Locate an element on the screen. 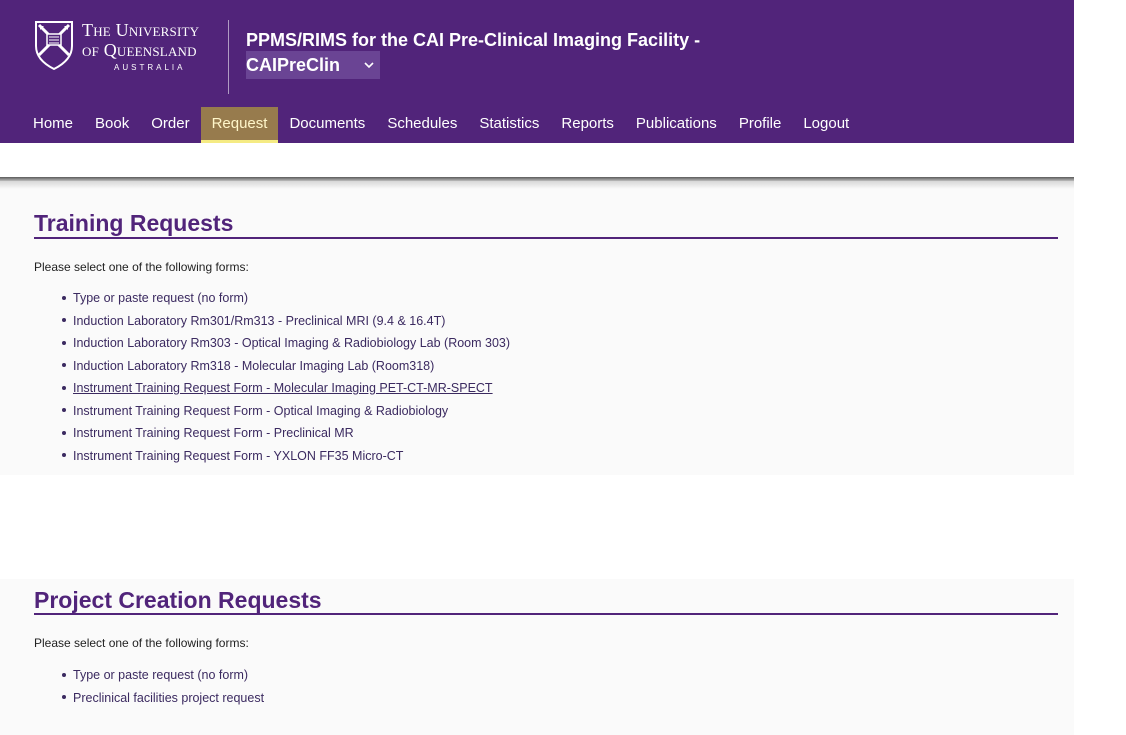 Image resolution: width=1126 pixels, height=735 pixels. nav-statistics: Statistics is located at coordinates (509, 125).